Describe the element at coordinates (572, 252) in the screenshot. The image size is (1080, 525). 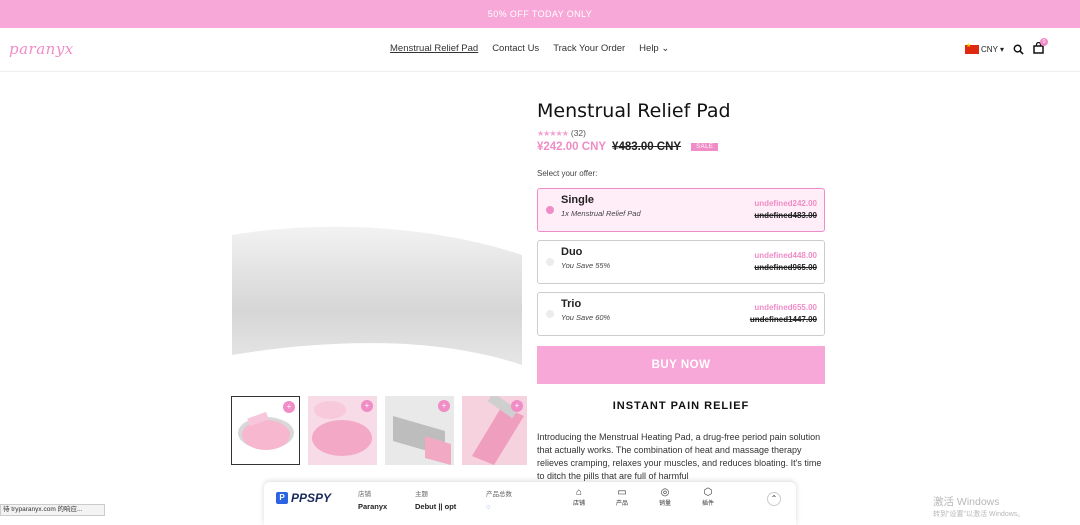
I see `offer-name: Duo` at that location.